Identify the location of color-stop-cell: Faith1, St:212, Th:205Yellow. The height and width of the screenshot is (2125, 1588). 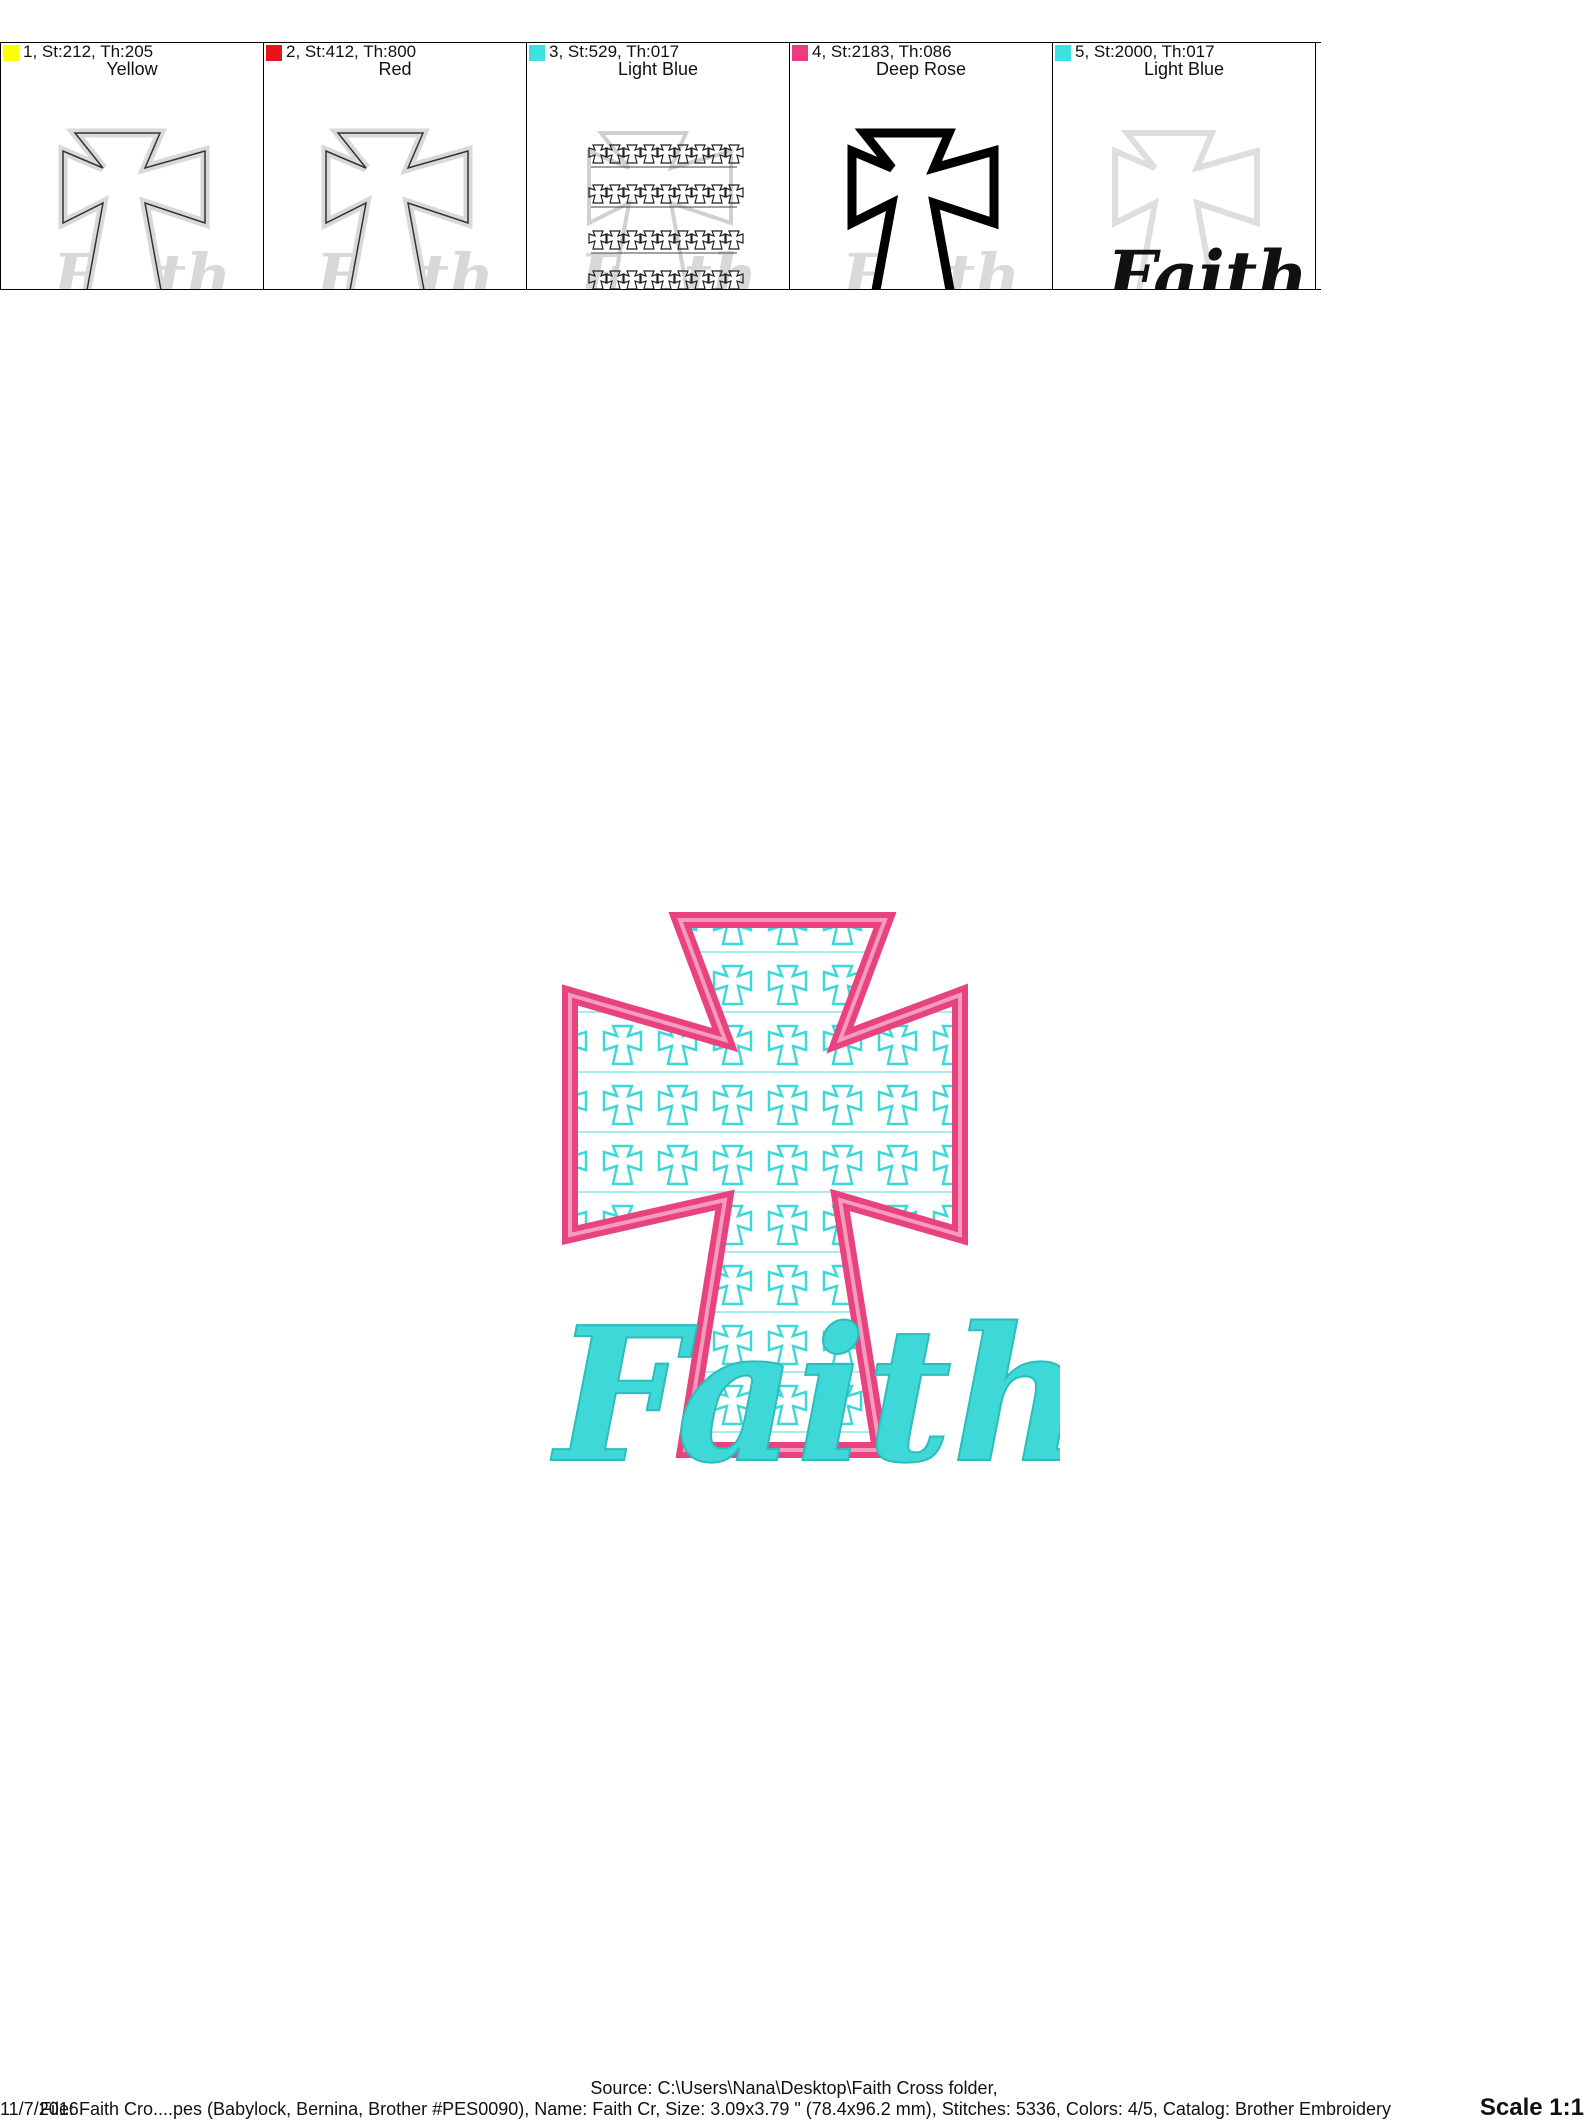
(132, 166).